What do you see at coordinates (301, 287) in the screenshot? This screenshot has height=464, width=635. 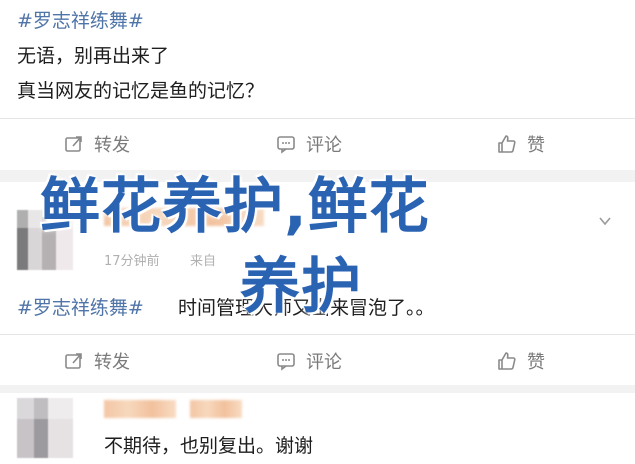 I see `overlay-text-line2: 养护` at bounding box center [301, 287].